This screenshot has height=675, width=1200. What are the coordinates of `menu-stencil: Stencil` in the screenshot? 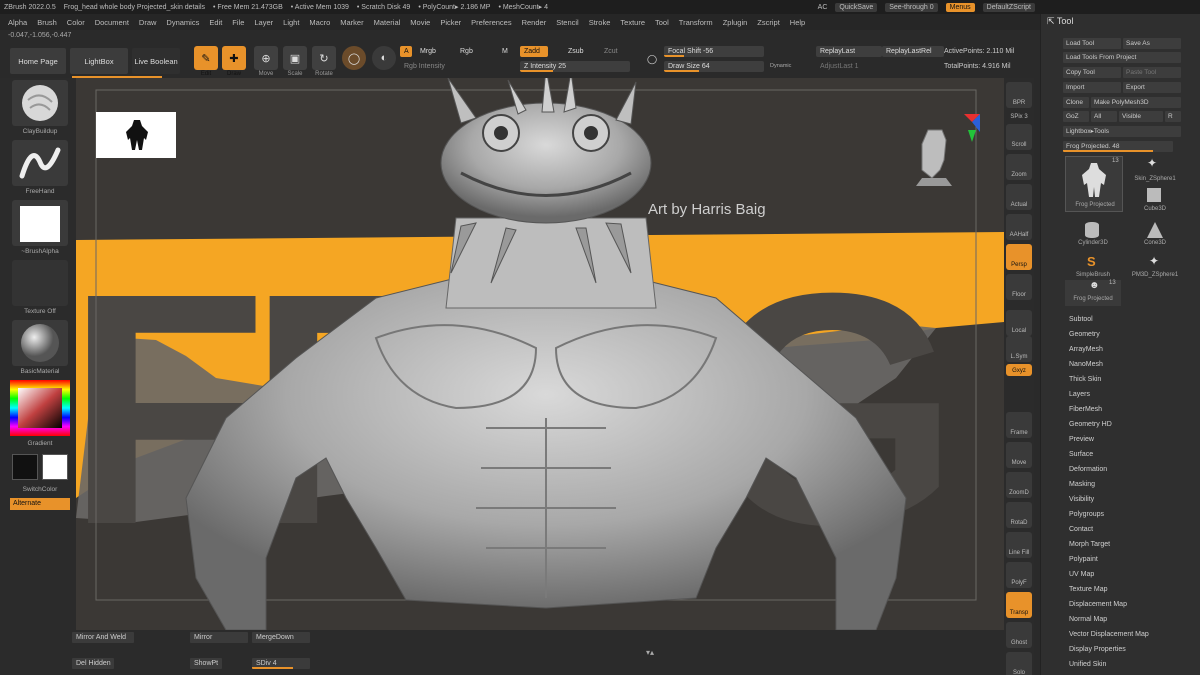 It's located at (567, 22).